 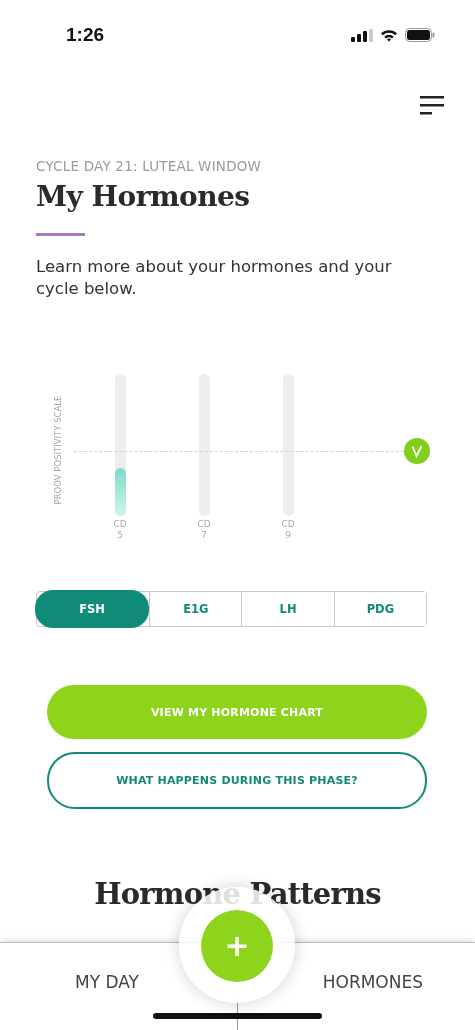 I want to click on hormone-tab: FSH, so click(x=92, y=609).